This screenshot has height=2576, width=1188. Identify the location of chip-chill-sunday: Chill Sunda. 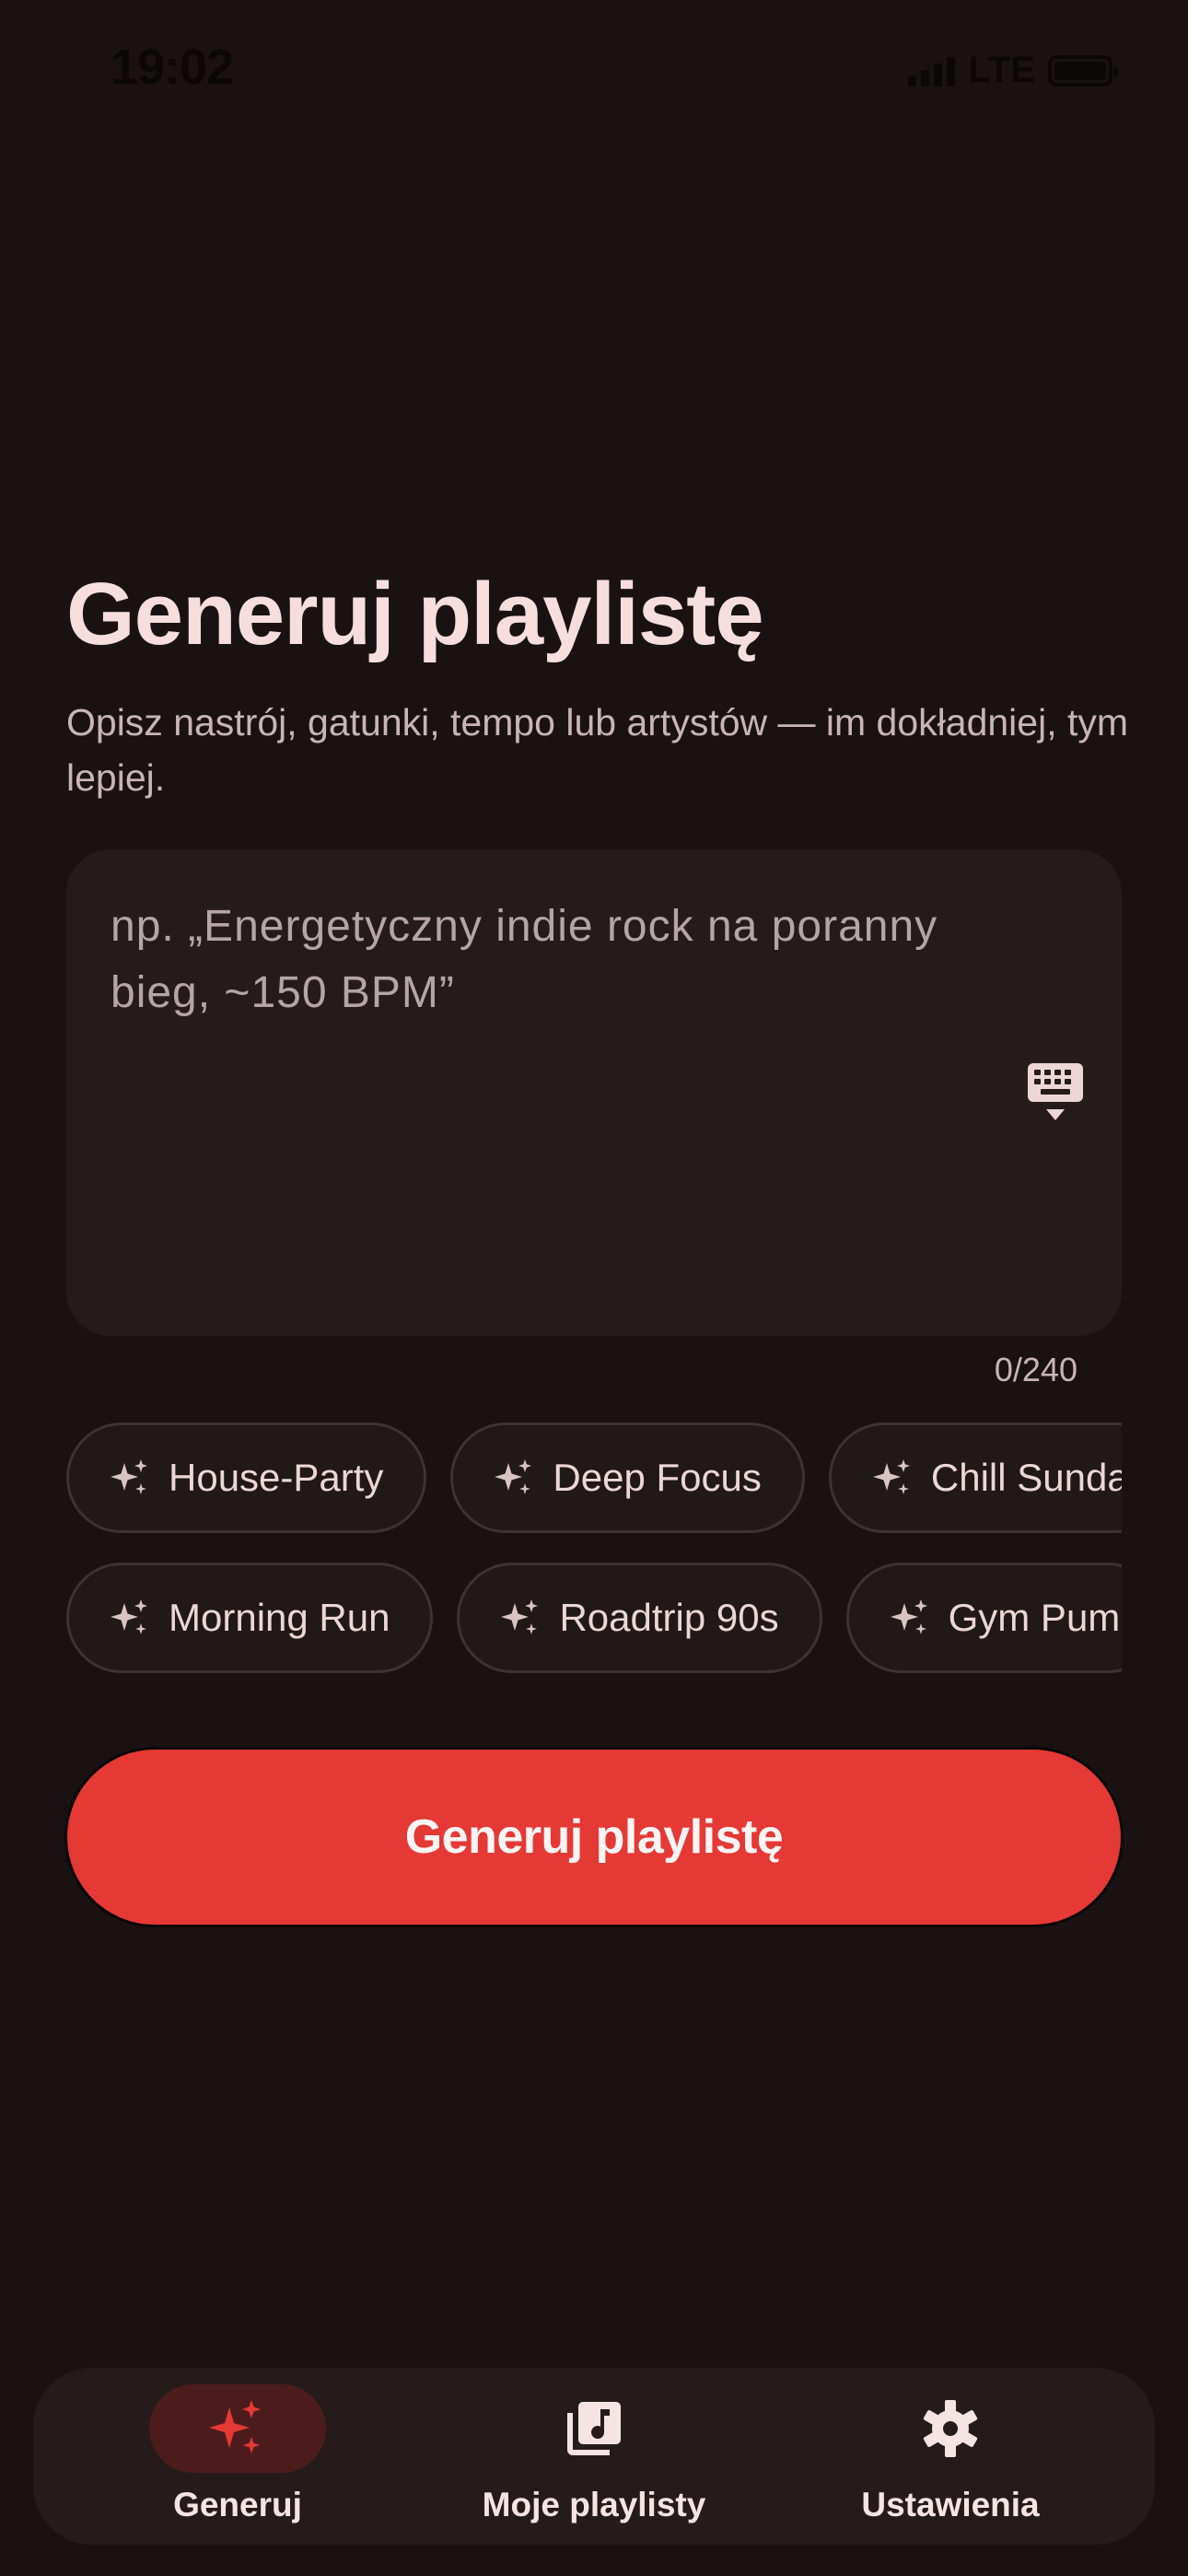
(975, 1478).